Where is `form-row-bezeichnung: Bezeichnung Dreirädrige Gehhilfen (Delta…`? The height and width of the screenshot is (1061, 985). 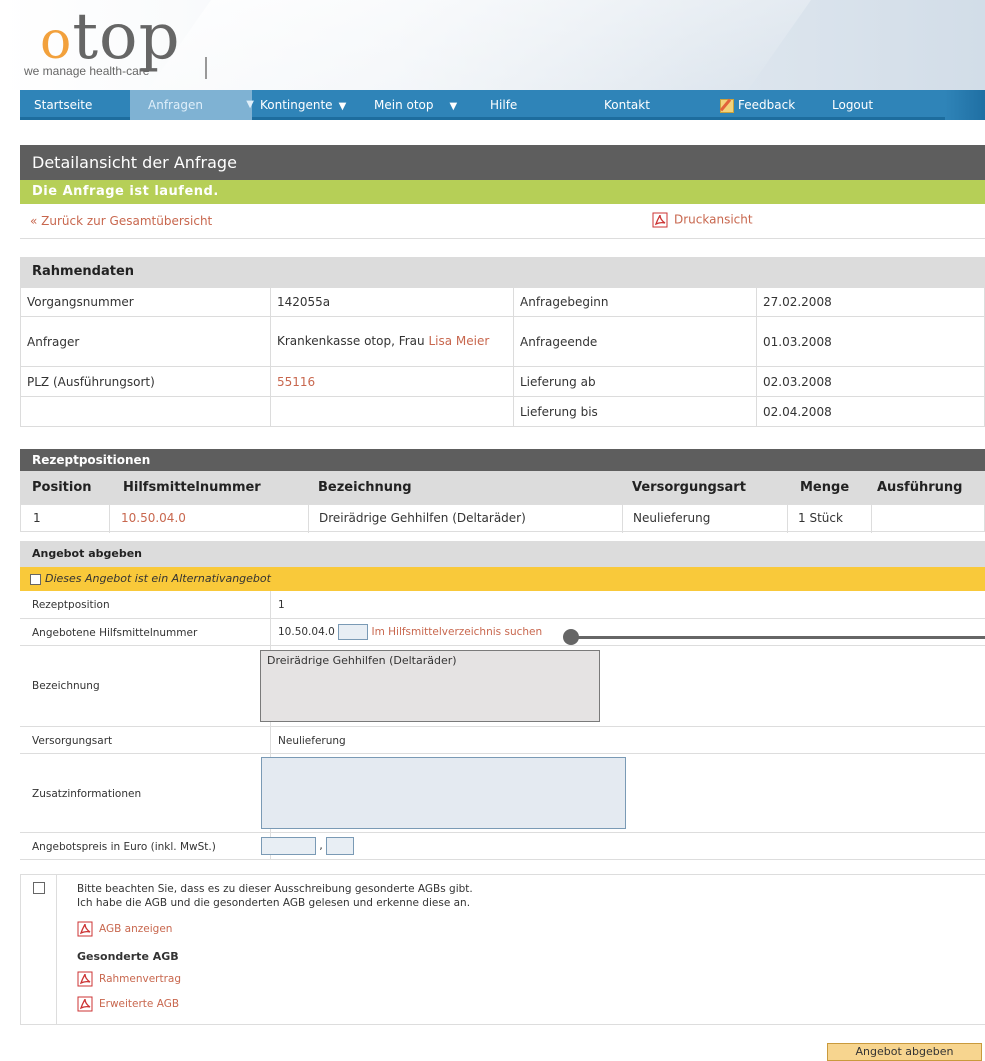
form-row-bezeichnung: Bezeichnung Dreirädrige Gehhilfen (Delta… is located at coordinates (502, 686).